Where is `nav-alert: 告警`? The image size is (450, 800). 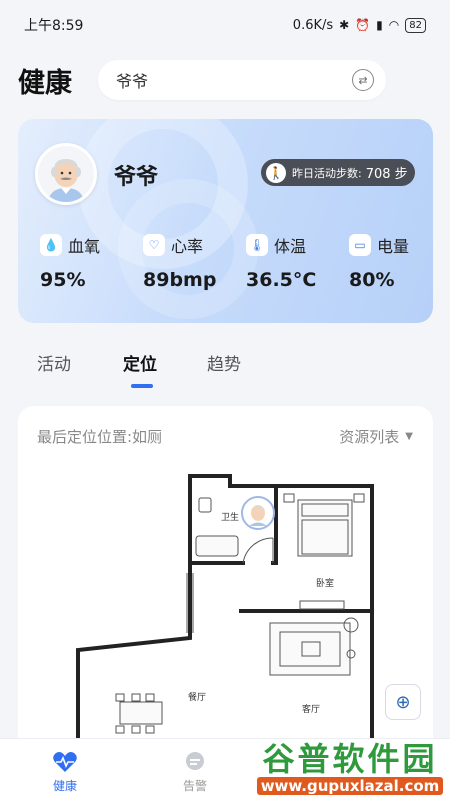
nav-alert: 告警 is located at coordinates (195, 769).